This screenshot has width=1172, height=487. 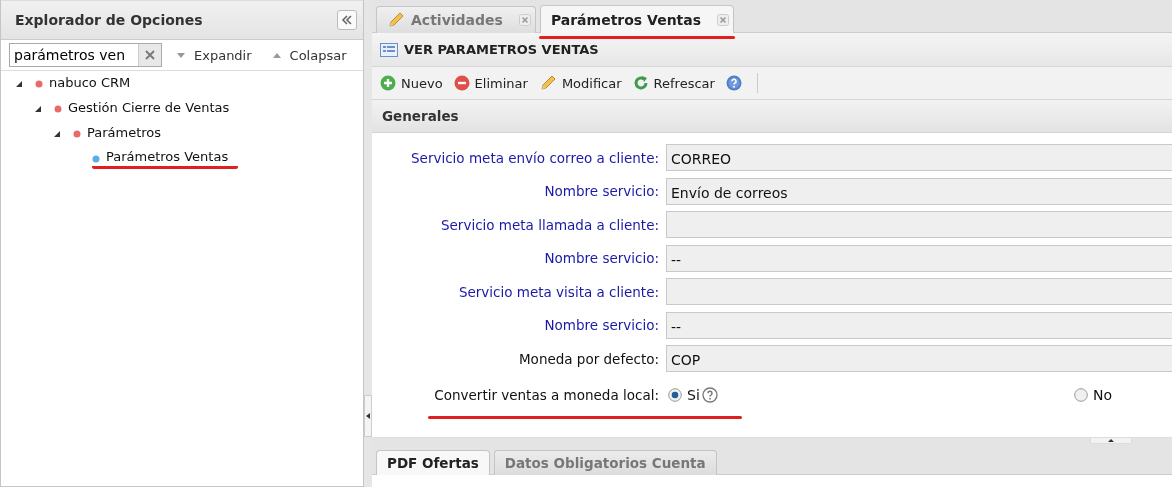 What do you see at coordinates (124, 133) in the screenshot?
I see `tree-item: Parámetros` at bounding box center [124, 133].